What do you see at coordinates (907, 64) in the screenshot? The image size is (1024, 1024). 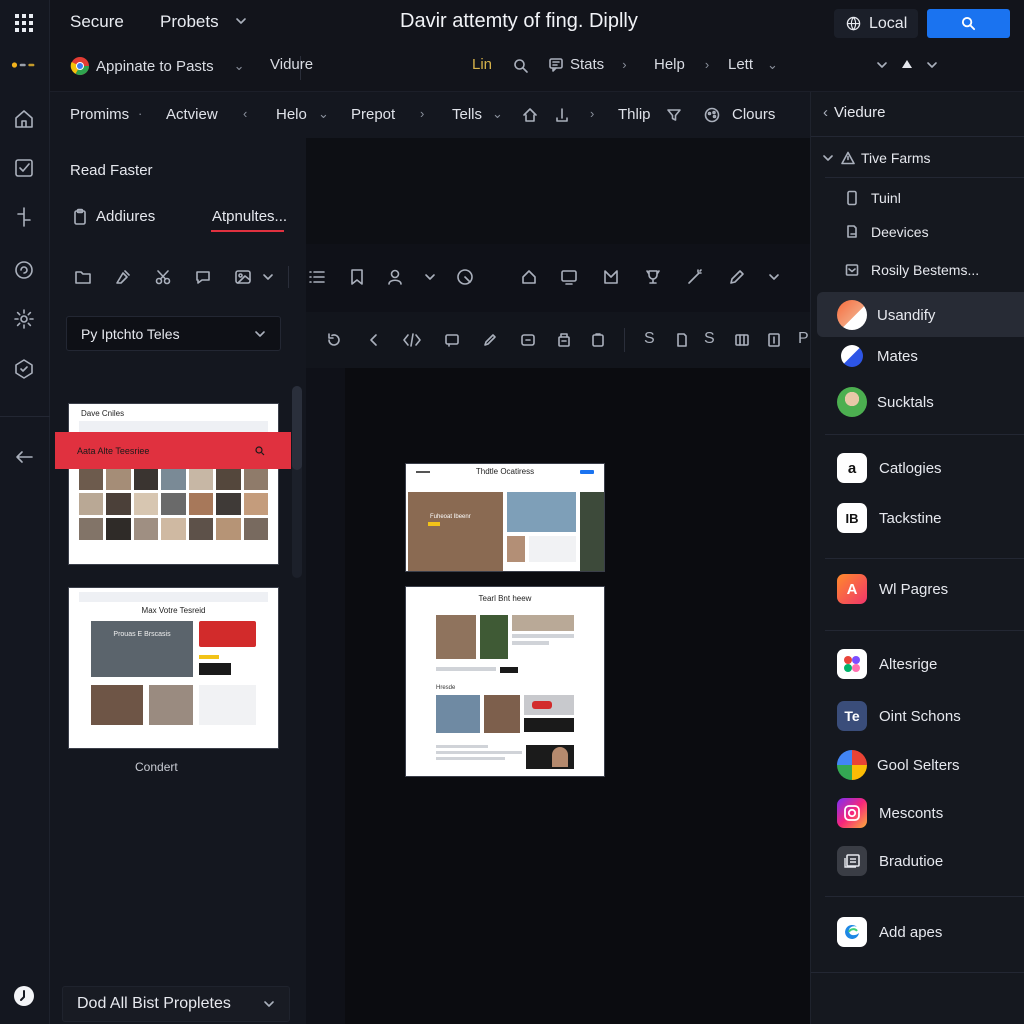 I see `triangle-up-icon` at bounding box center [907, 64].